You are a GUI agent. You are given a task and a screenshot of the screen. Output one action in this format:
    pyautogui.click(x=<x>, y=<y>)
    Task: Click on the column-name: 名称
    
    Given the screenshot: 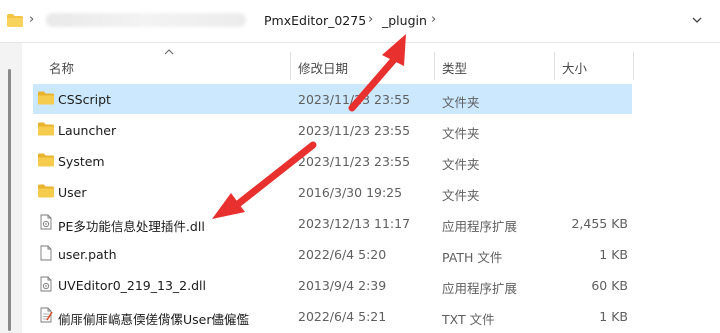 What is the action you would take?
    pyautogui.click(x=61, y=67)
    